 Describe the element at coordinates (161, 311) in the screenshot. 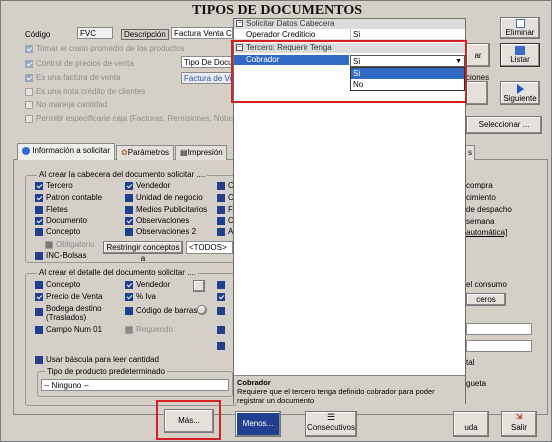

I see `det-codigo-barras: Código de barras` at that location.